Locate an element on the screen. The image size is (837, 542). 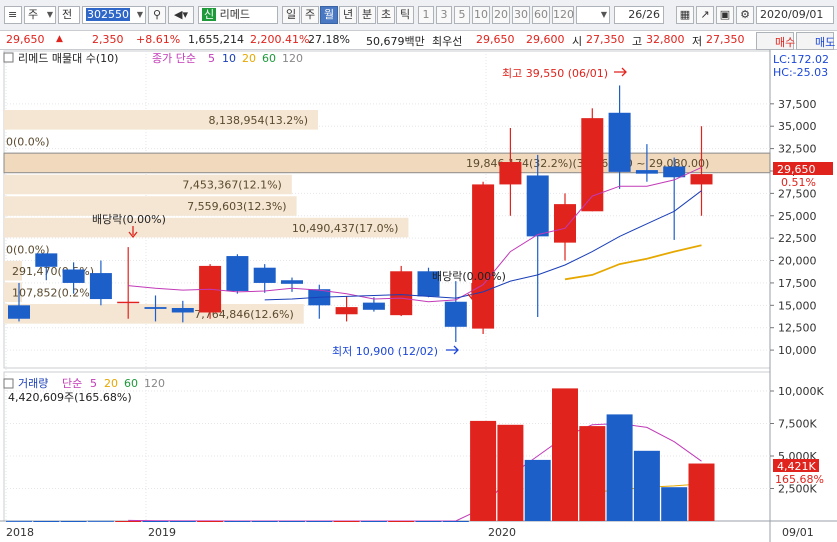
speaker-button: ◀▾ is located at coordinates (181, 15).